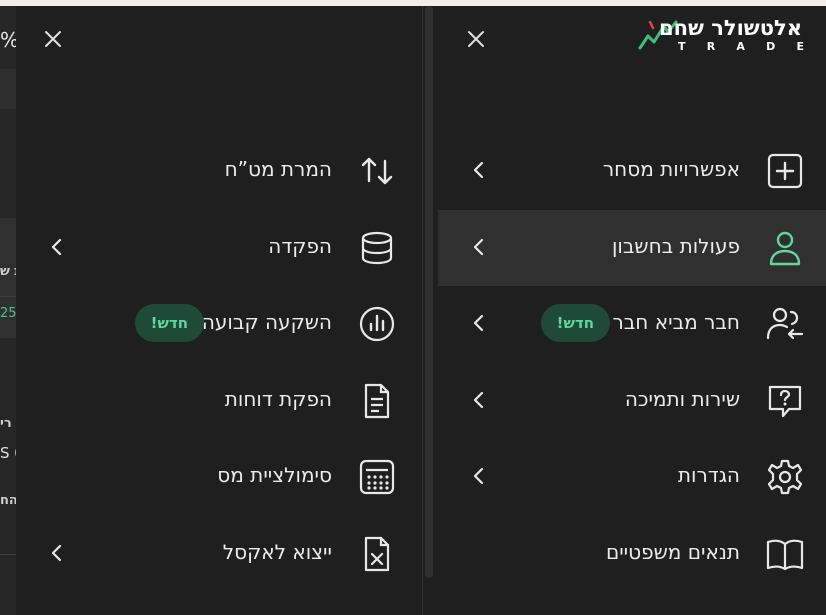 Image resolution: width=826 pixels, height=615 pixels. Describe the element at coordinates (219, 554) in the screenshot. I see `menu-item-excel-file: ייצוא לאקסל` at that location.